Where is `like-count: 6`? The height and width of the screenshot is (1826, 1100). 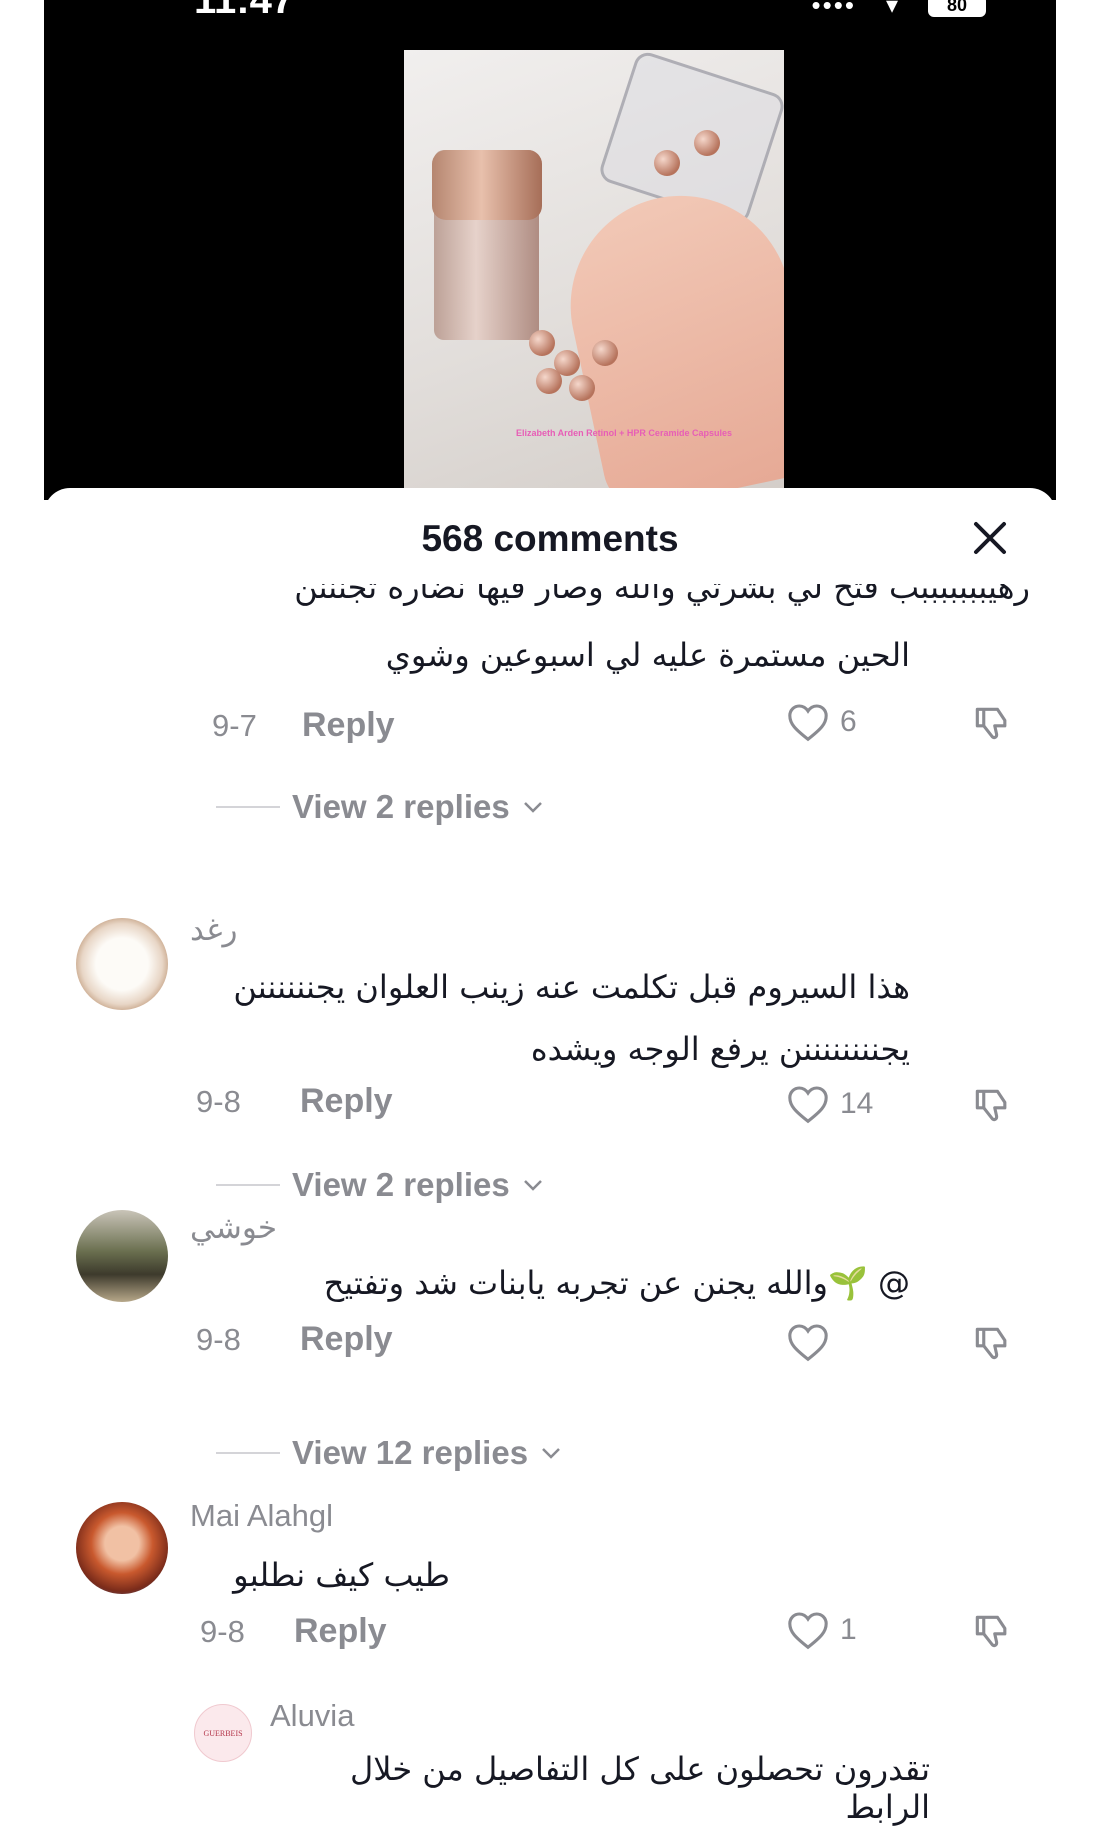 like-count: 6 is located at coordinates (848, 721).